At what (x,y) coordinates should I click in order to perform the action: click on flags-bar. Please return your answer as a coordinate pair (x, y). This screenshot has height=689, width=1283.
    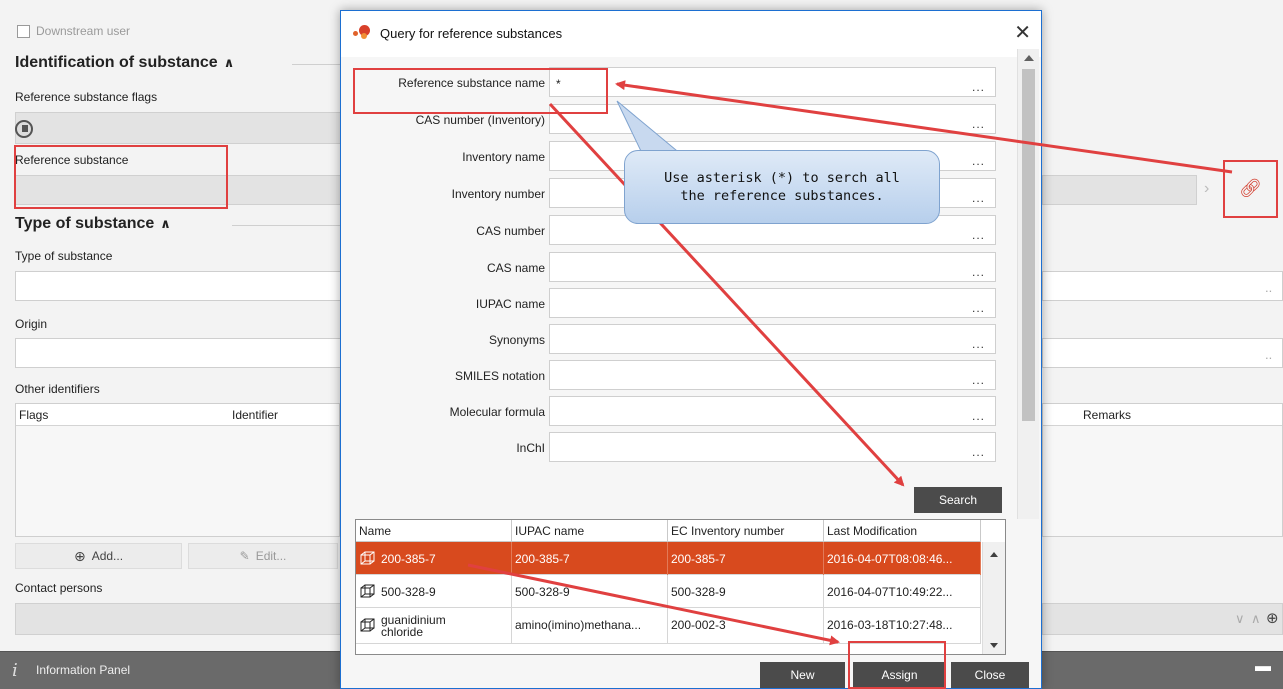
    Looking at the image, I should click on (178, 128).